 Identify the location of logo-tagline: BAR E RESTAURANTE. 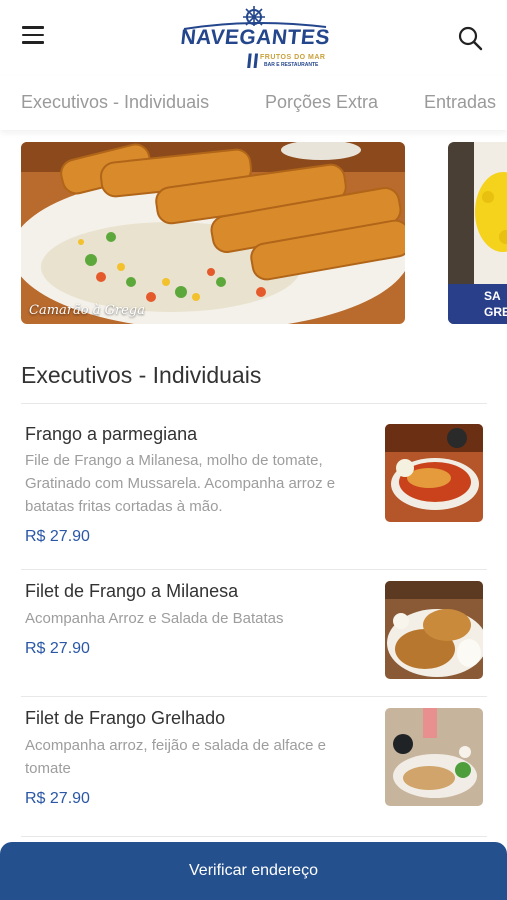
(291, 65).